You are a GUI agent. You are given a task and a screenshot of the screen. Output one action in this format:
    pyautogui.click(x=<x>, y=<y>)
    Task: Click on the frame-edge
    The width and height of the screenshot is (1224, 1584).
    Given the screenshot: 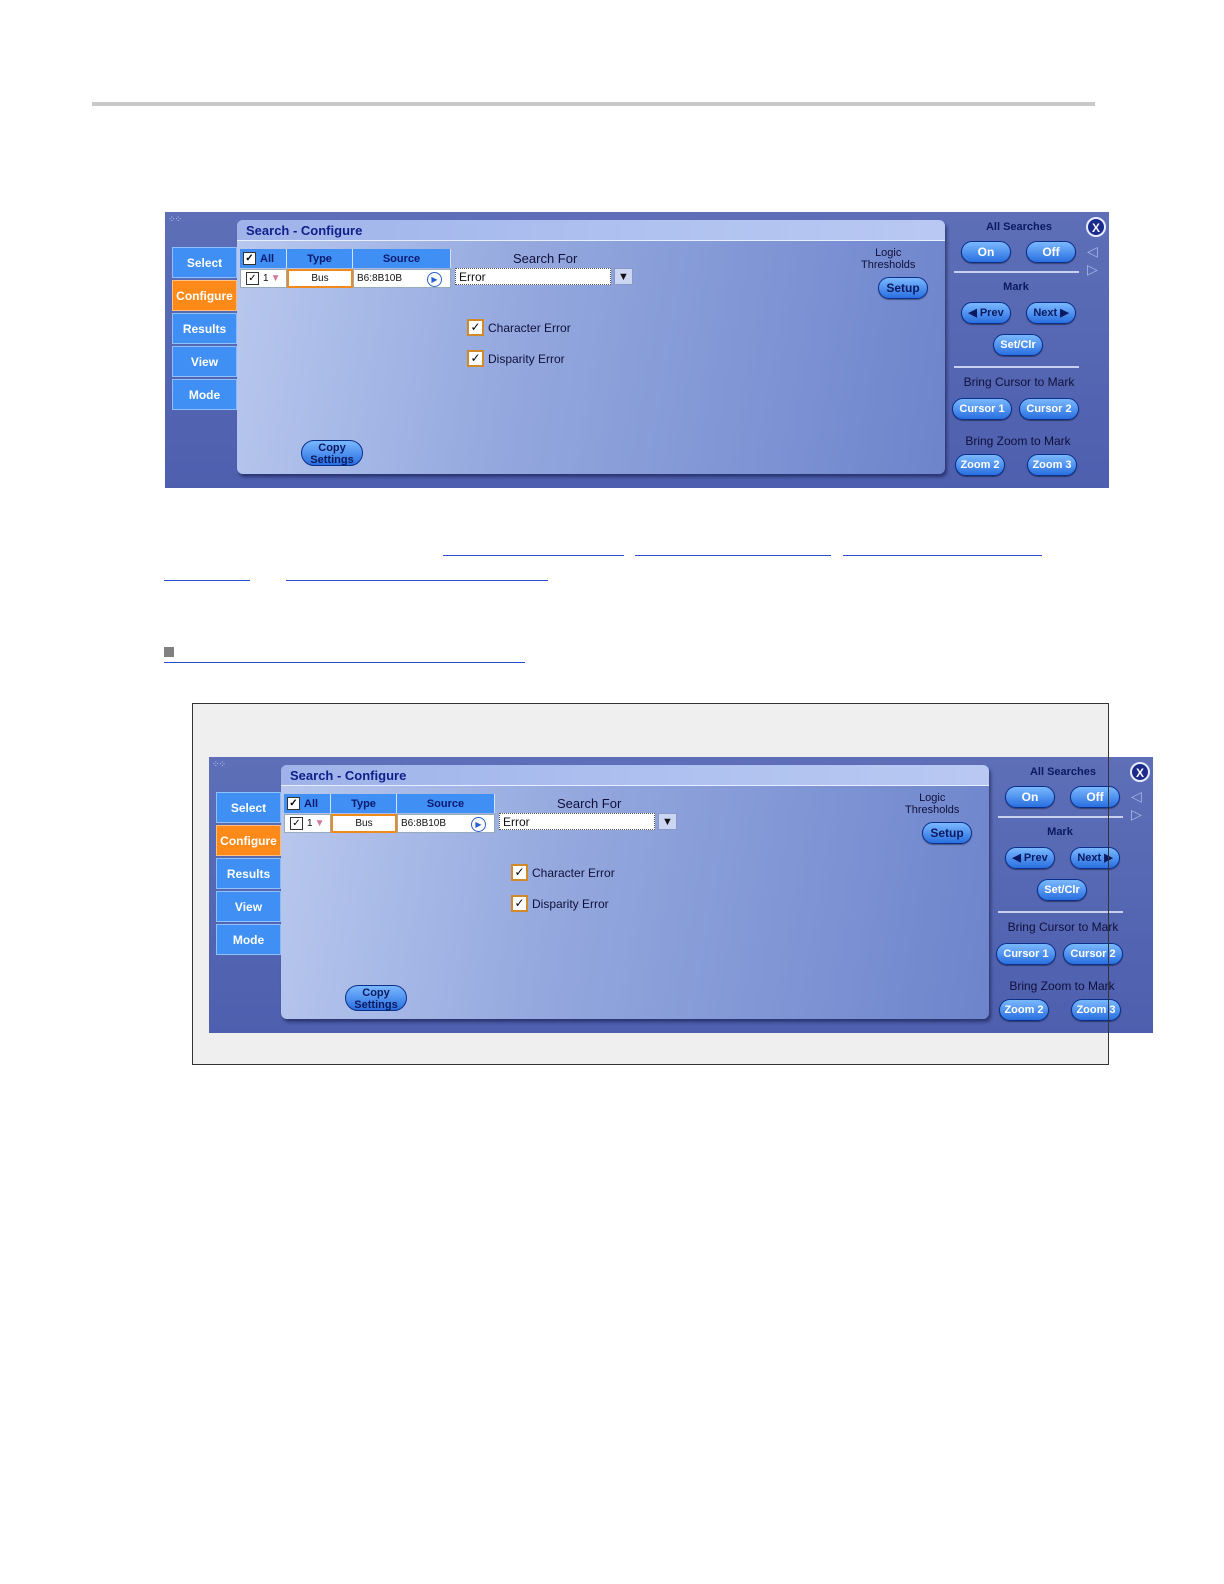 What is the action you would take?
    pyautogui.click(x=1108, y=884)
    